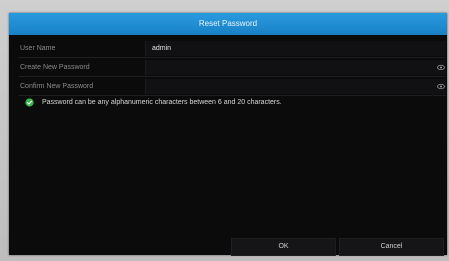 The width and height of the screenshot is (449, 261). I want to click on check-circle-icon, so click(29, 102).